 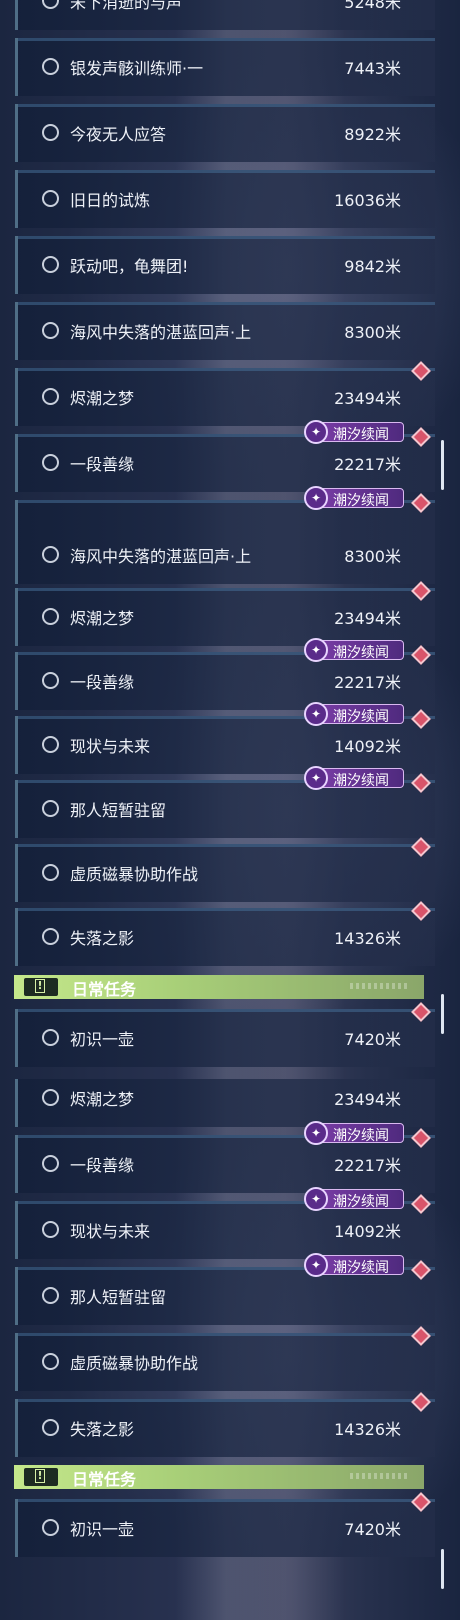 What do you see at coordinates (129, 266) in the screenshot?
I see `quest-name: 跃动吧，龟舞团!` at bounding box center [129, 266].